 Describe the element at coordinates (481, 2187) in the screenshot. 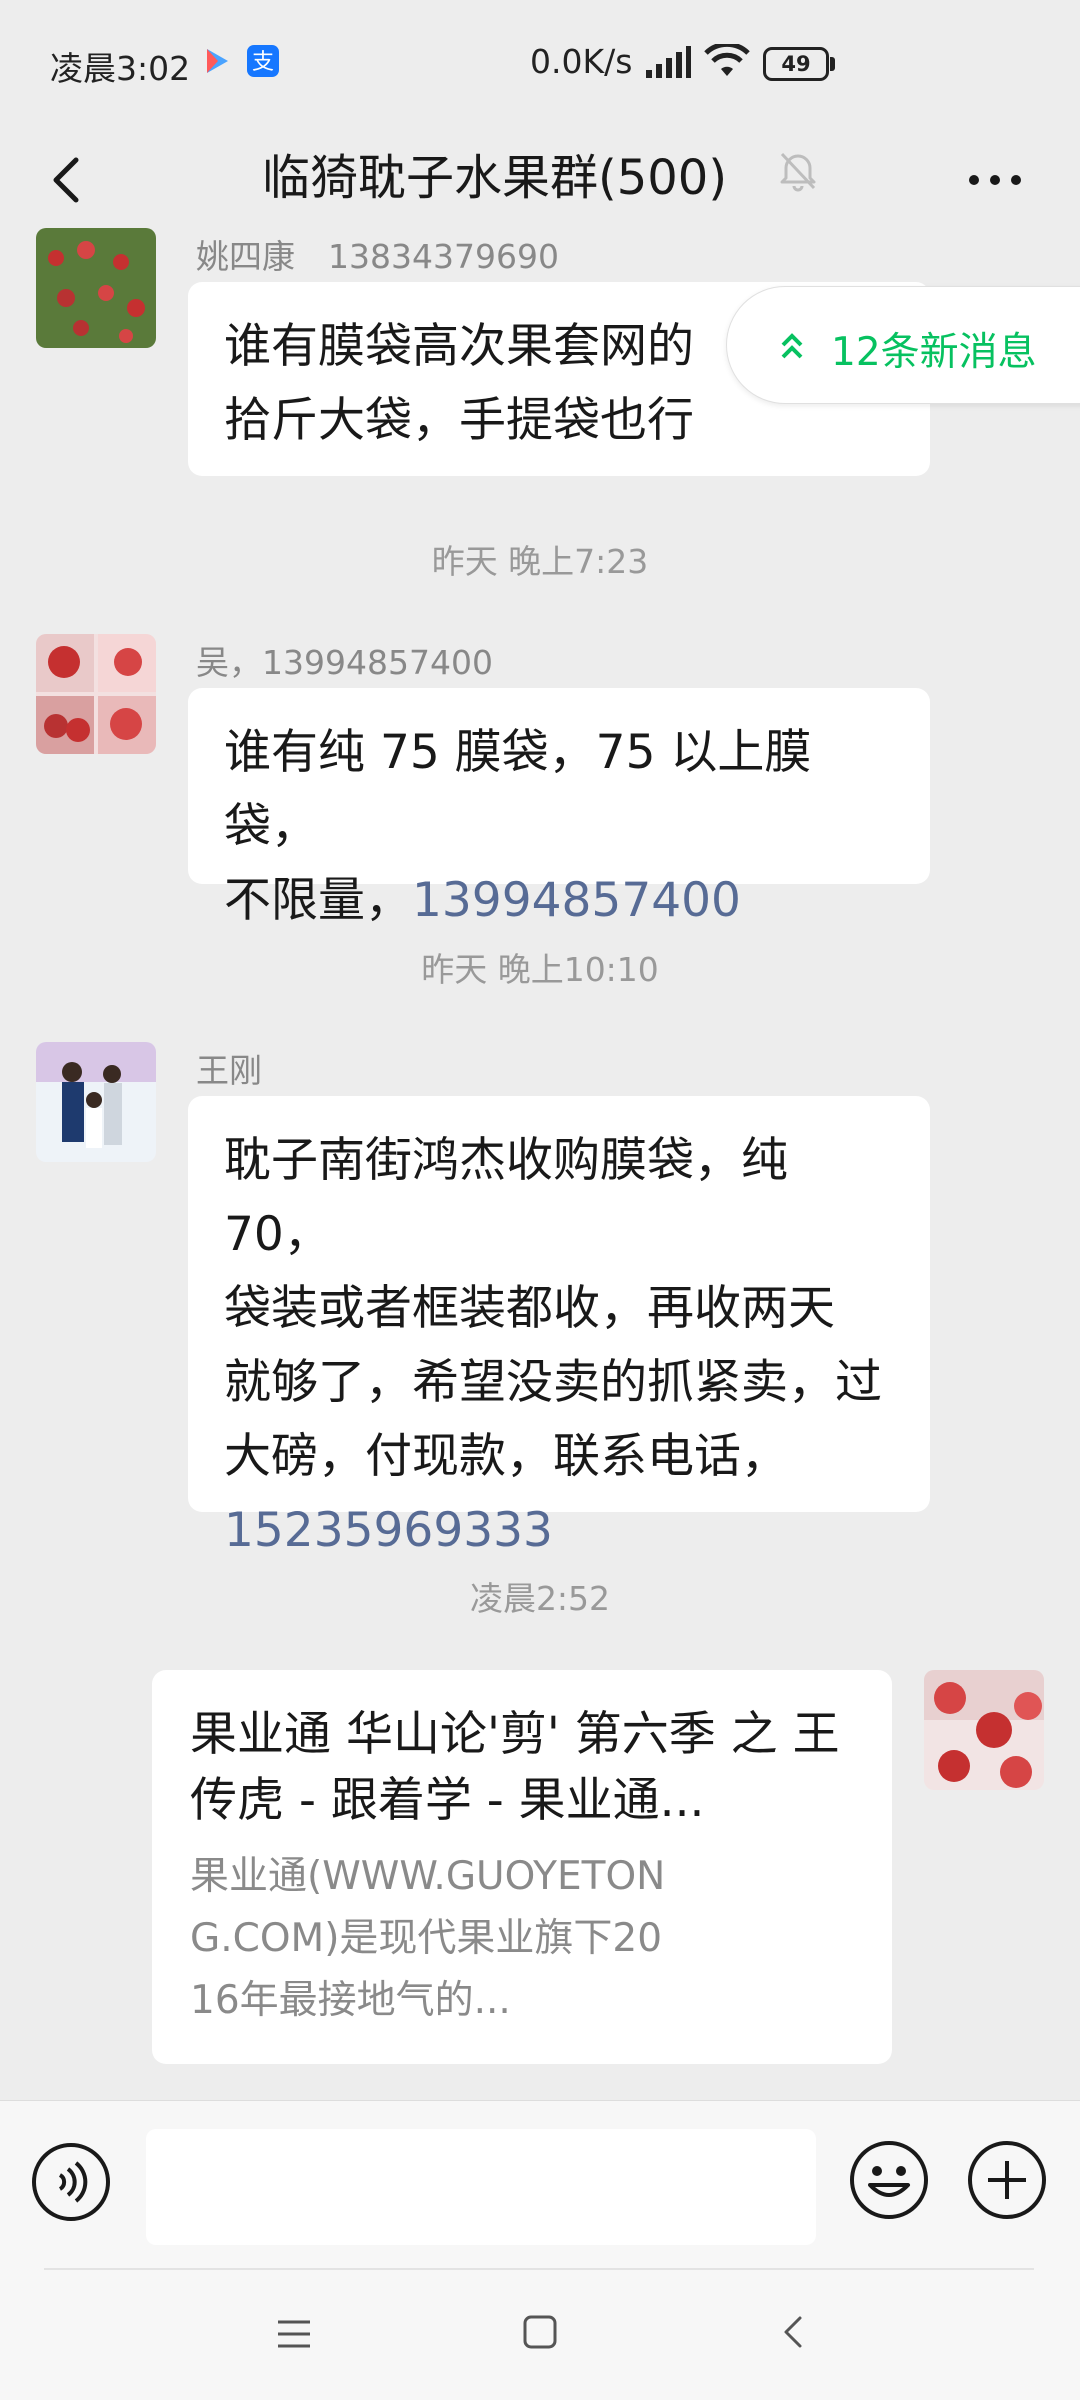

I see `message-input` at that location.